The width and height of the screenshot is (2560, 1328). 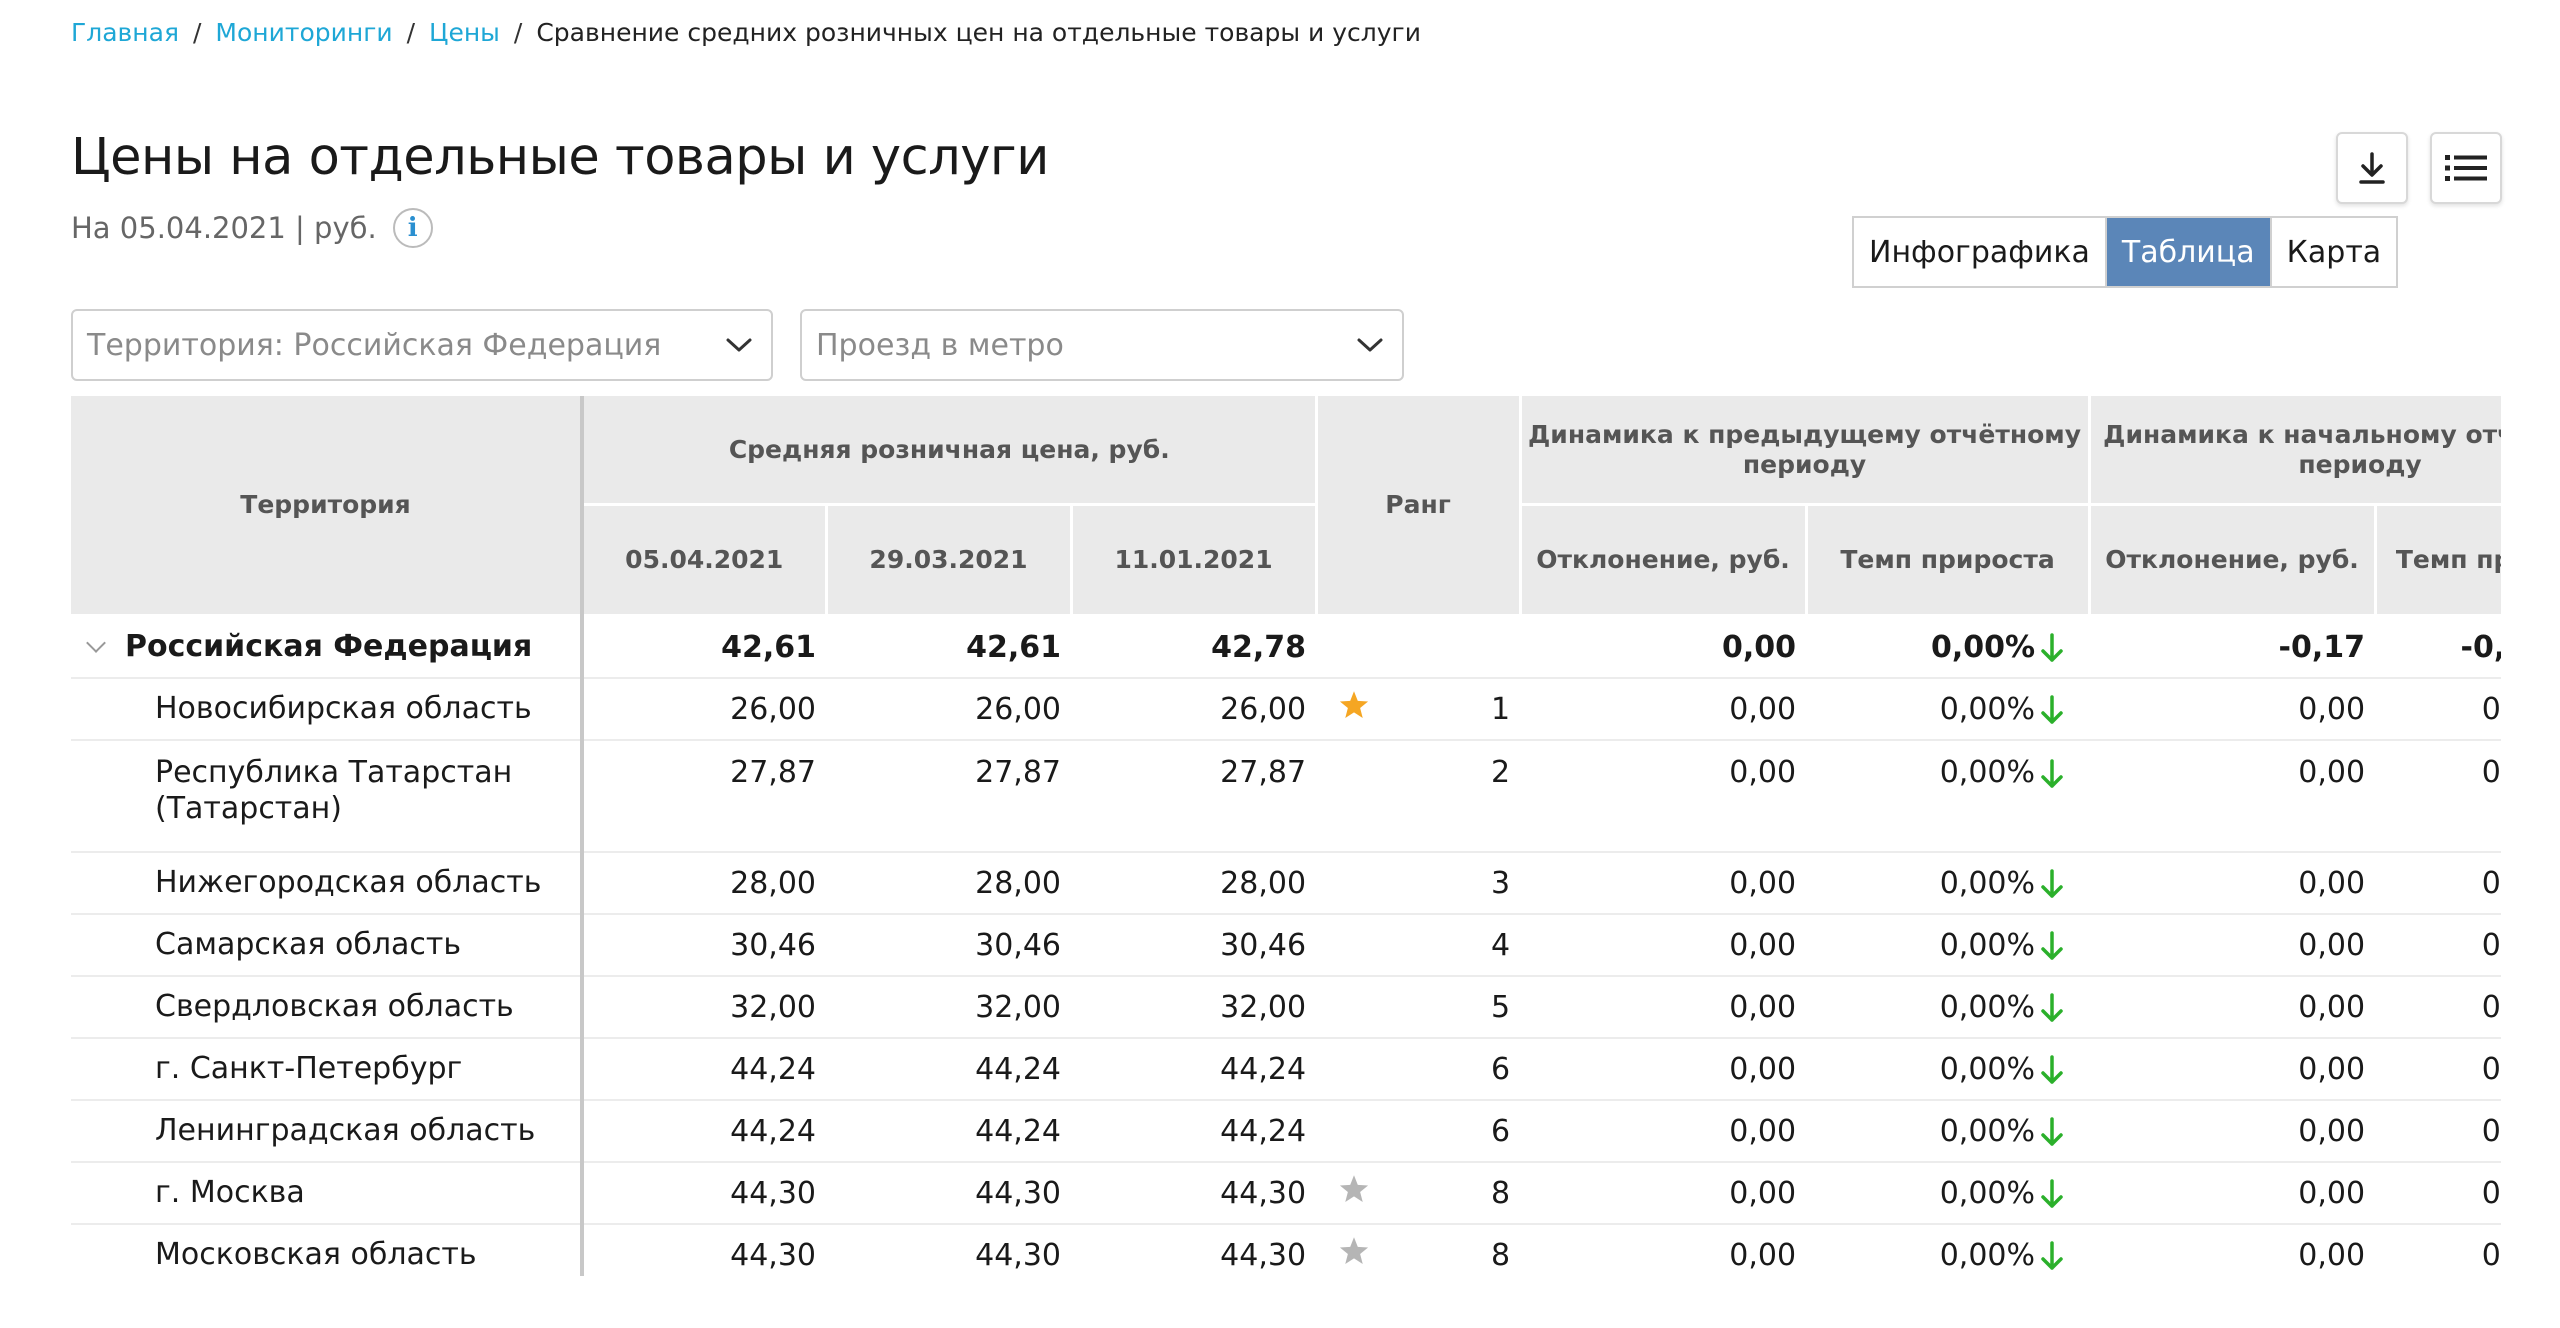 What do you see at coordinates (1370, 345) in the screenshot?
I see `chevron-down-icon` at bounding box center [1370, 345].